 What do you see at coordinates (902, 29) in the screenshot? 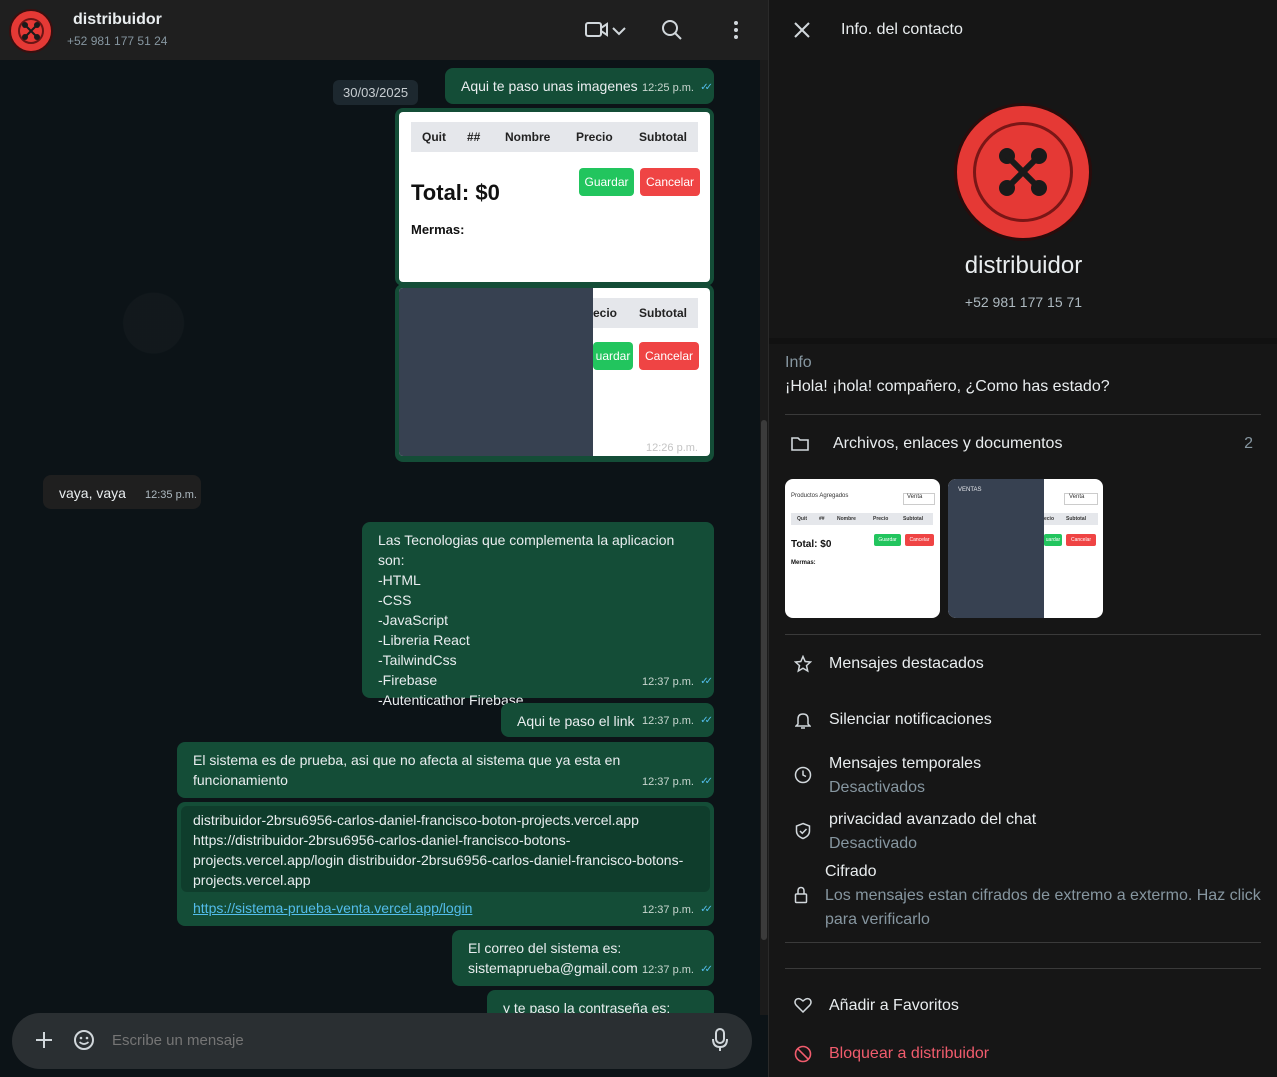
I see `panel-title: Info. del contacto` at bounding box center [902, 29].